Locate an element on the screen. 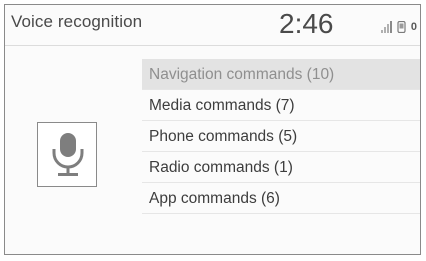  phone-icon is located at coordinates (401, 27).